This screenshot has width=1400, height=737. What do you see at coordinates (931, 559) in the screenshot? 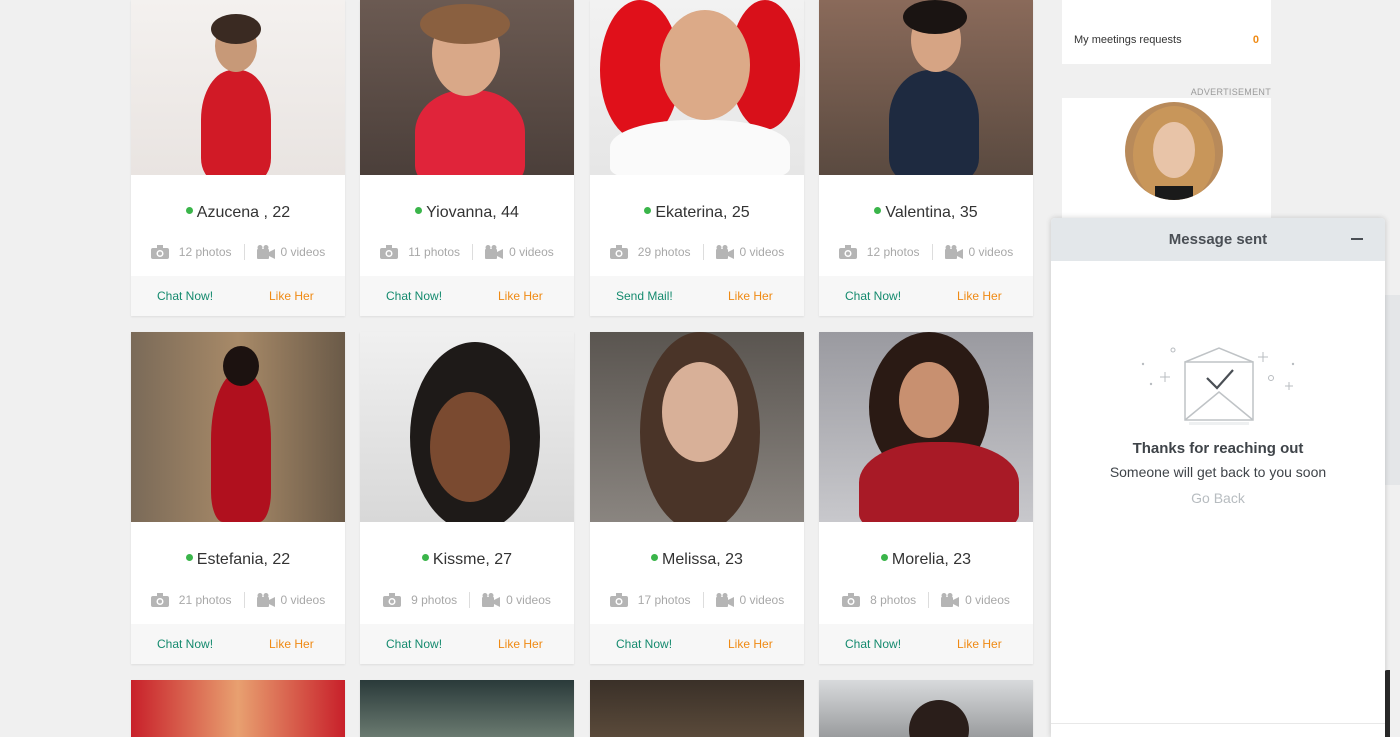
I see `profile-name: Morelia, 23` at bounding box center [931, 559].